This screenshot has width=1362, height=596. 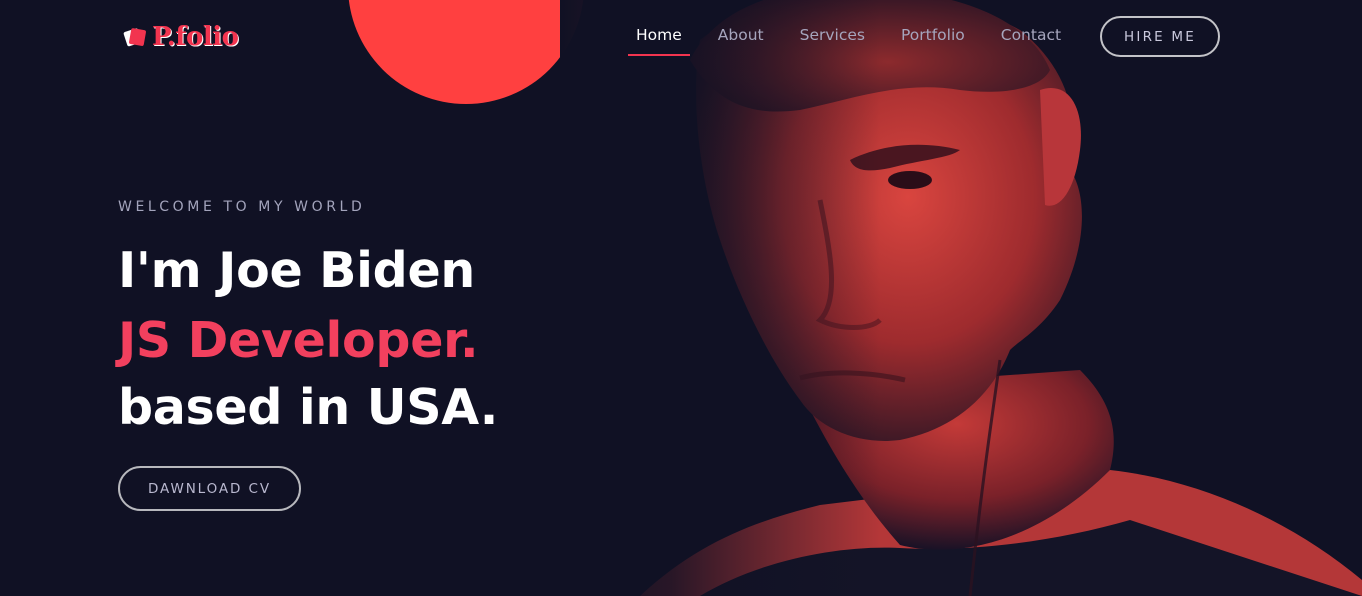 I want to click on nav-item-portfolio: Portfolio, so click(x=933, y=40).